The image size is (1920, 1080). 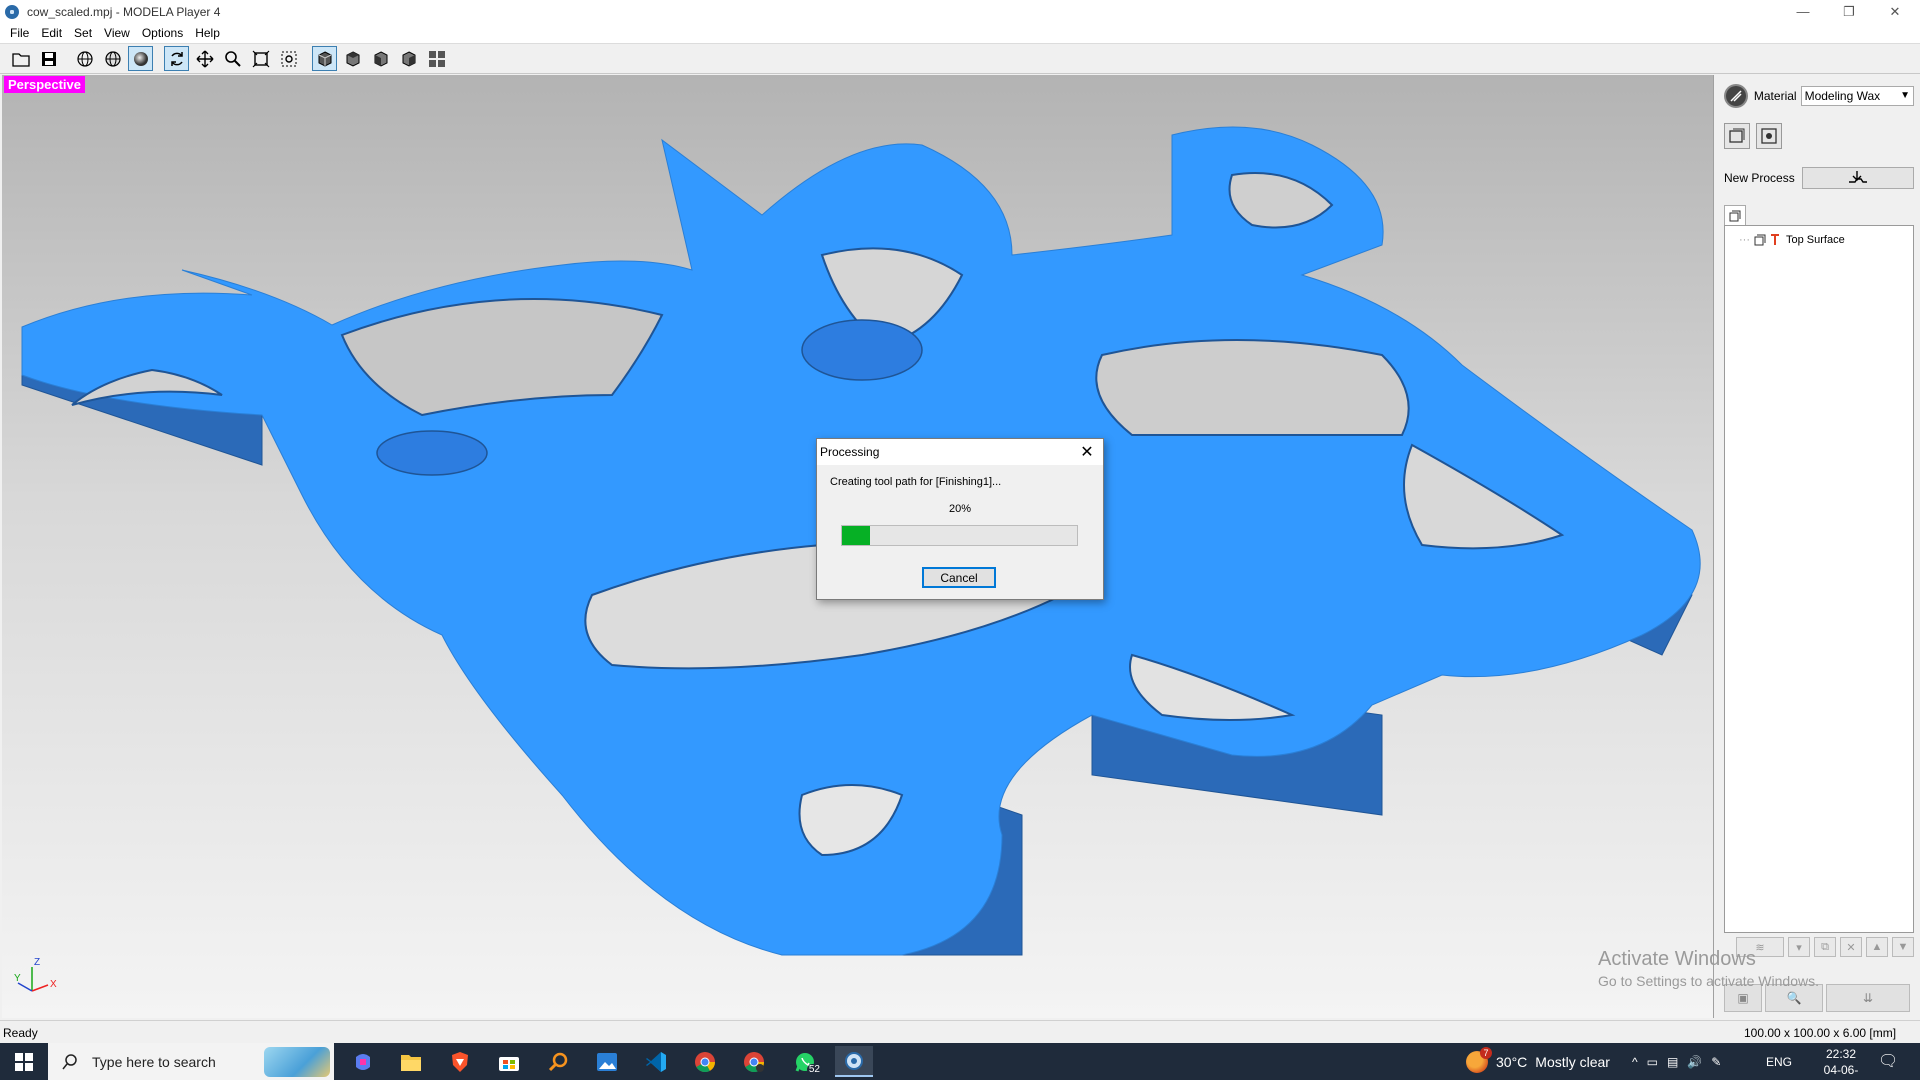 What do you see at coordinates (1087, 452) in the screenshot?
I see `dialog-close-button: ✕` at bounding box center [1087, 452].